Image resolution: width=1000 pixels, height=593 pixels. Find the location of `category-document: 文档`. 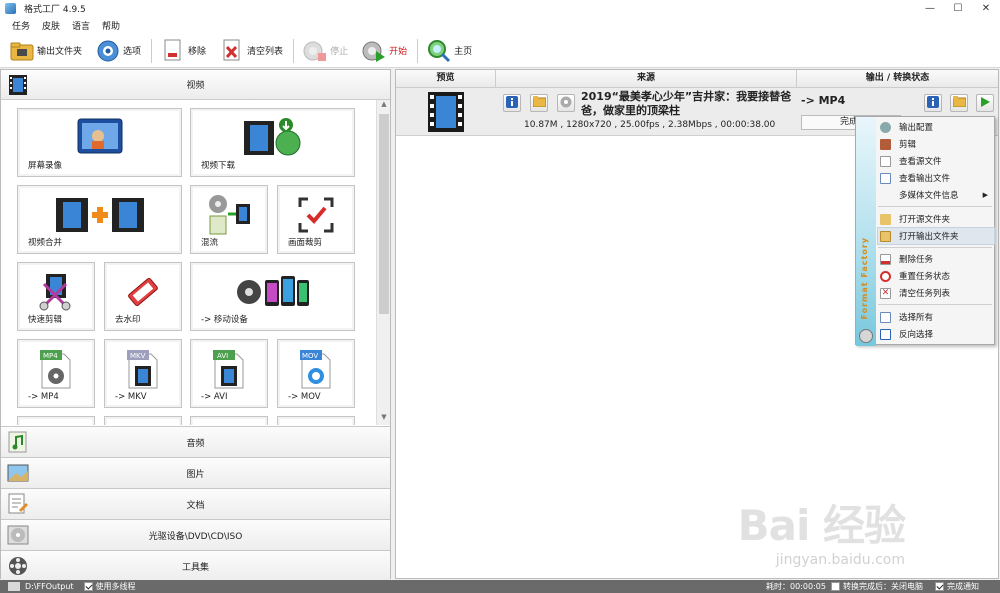

category-document: 文档 is located at coordinates (195, 503).